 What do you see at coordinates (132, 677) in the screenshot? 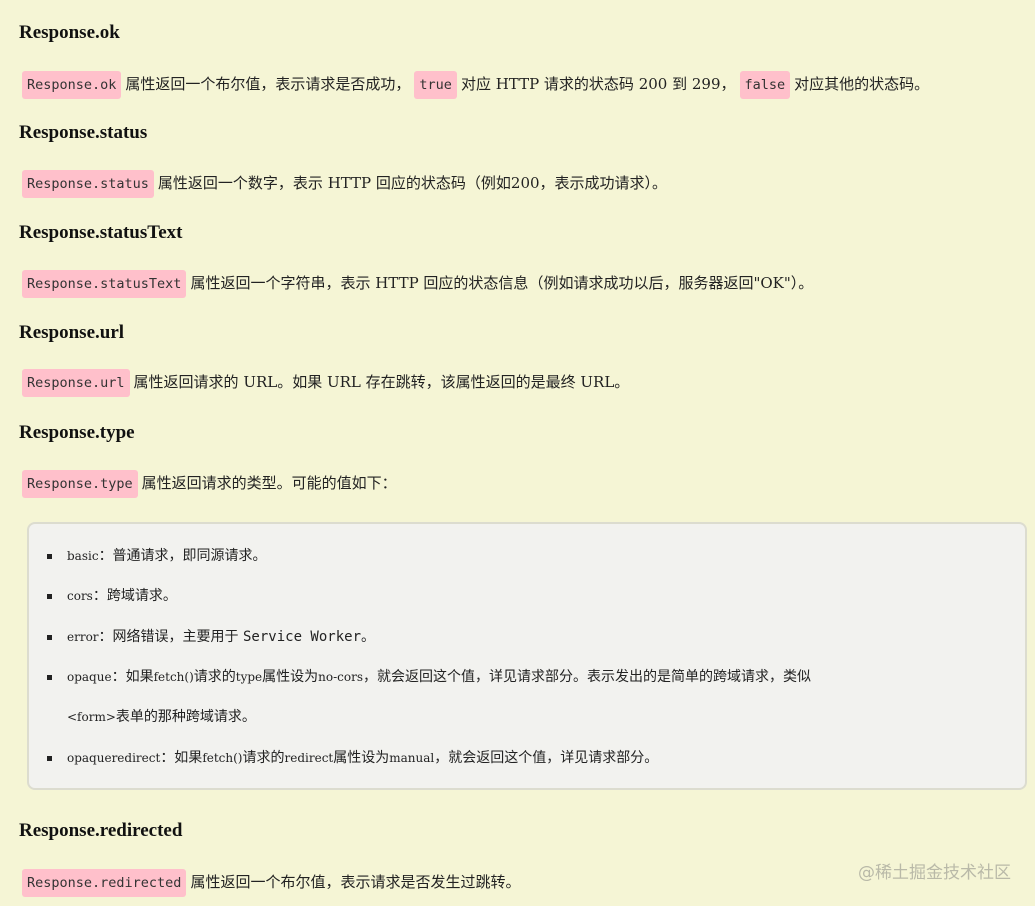
I see `opaque-desc-1: ：如果` at bounding box center [132, 677].